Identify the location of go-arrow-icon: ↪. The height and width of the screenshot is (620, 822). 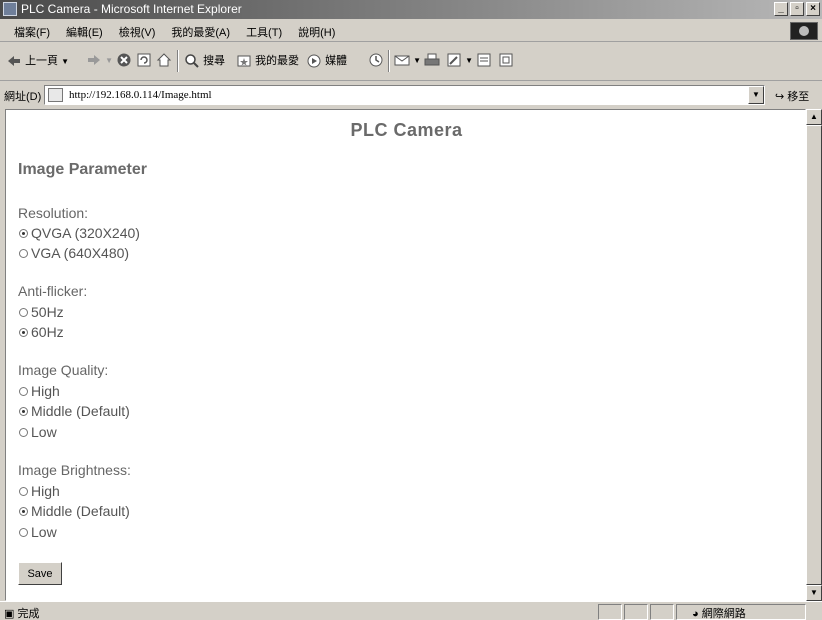
(780, 97).